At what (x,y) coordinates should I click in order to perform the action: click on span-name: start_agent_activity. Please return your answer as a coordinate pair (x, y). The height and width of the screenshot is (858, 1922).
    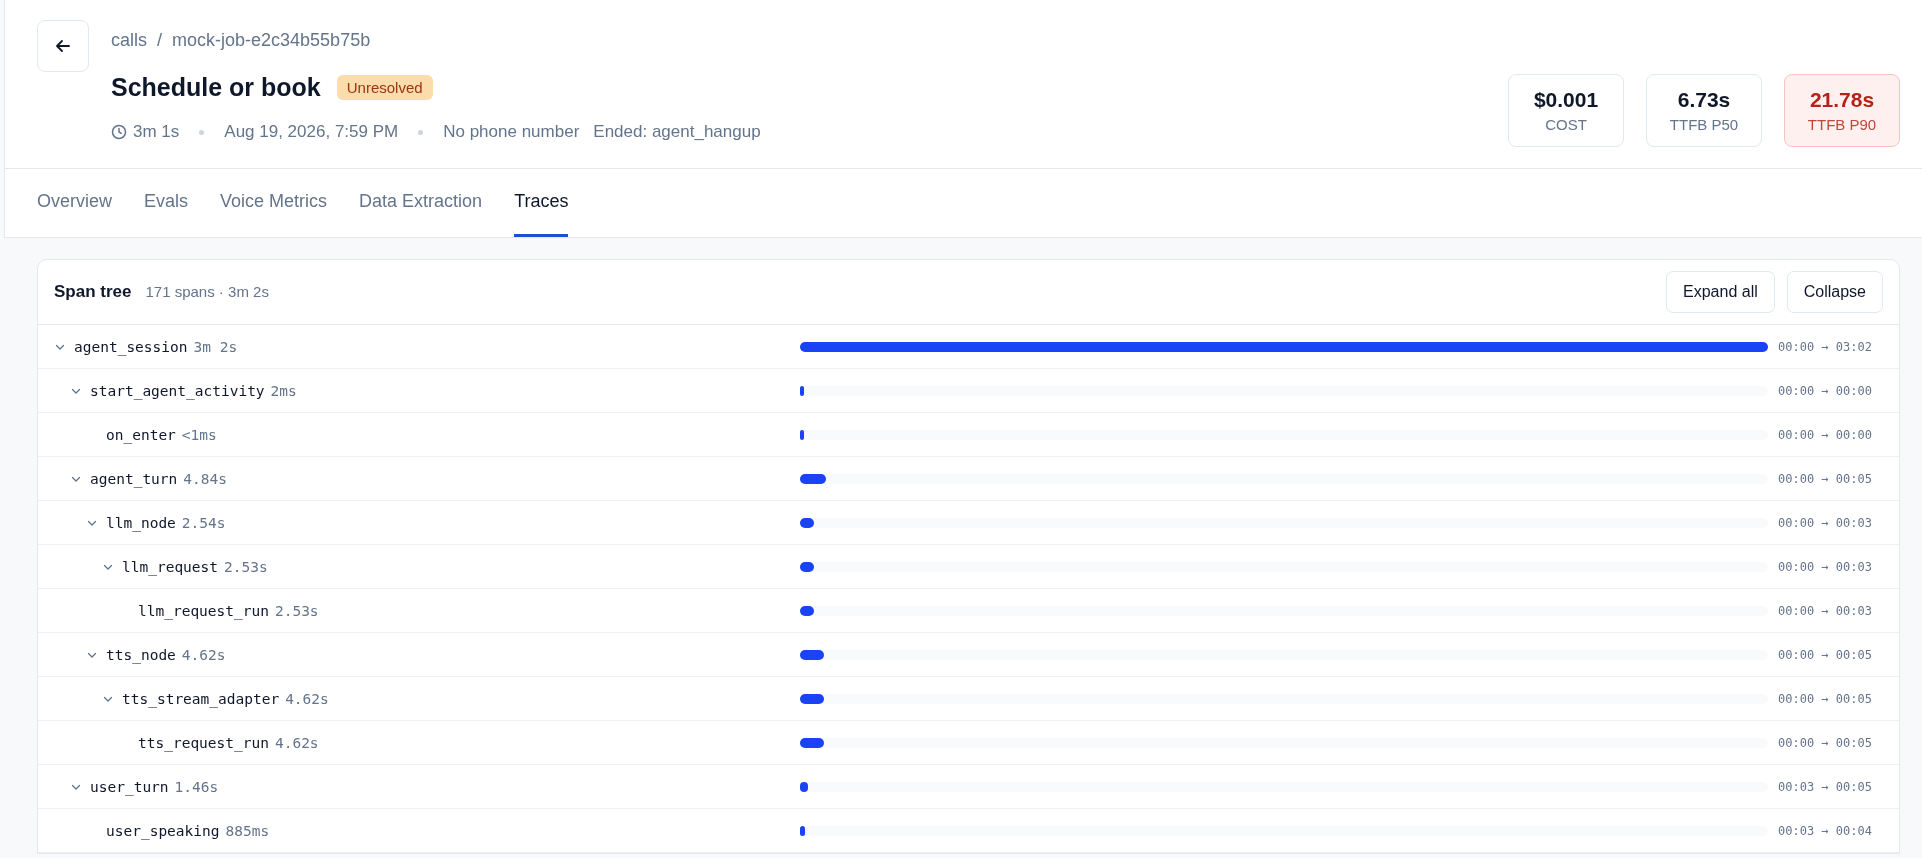
    Looking at the image, I should click on (177, 390).